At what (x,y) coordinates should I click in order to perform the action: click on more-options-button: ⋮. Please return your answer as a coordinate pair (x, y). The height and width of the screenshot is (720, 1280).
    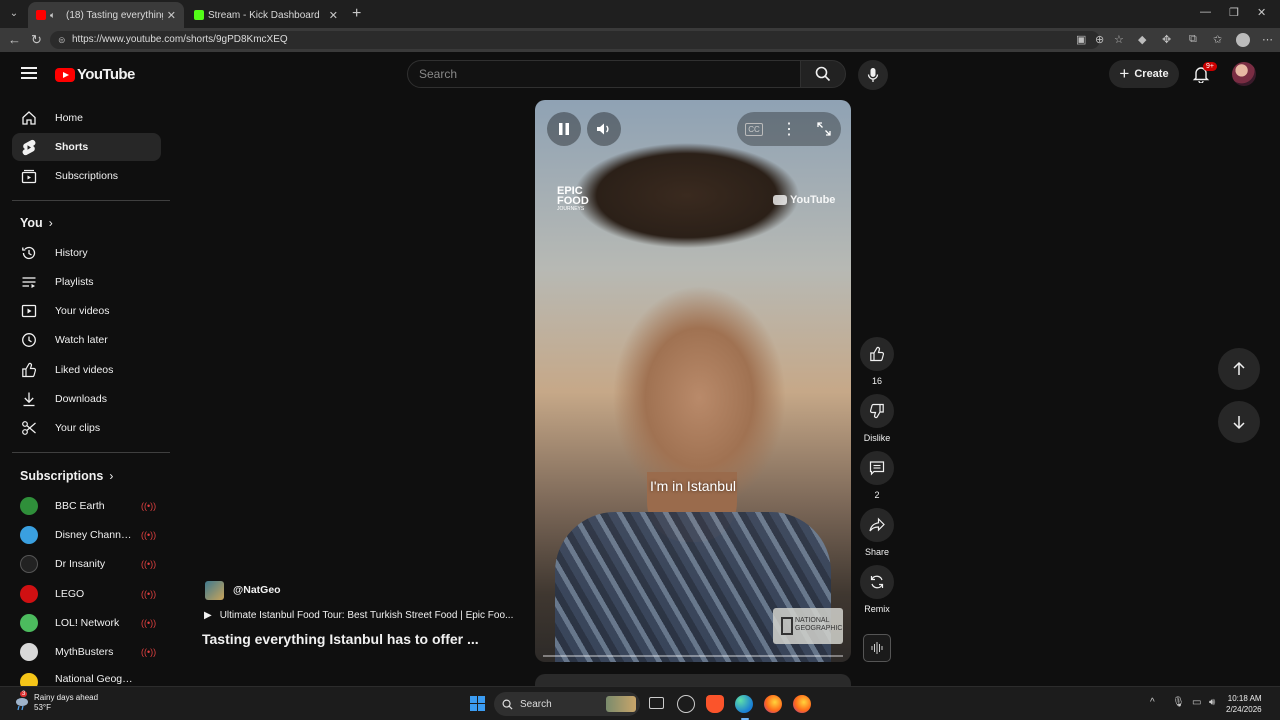
    Looking at the image, I should click on (789, 129).